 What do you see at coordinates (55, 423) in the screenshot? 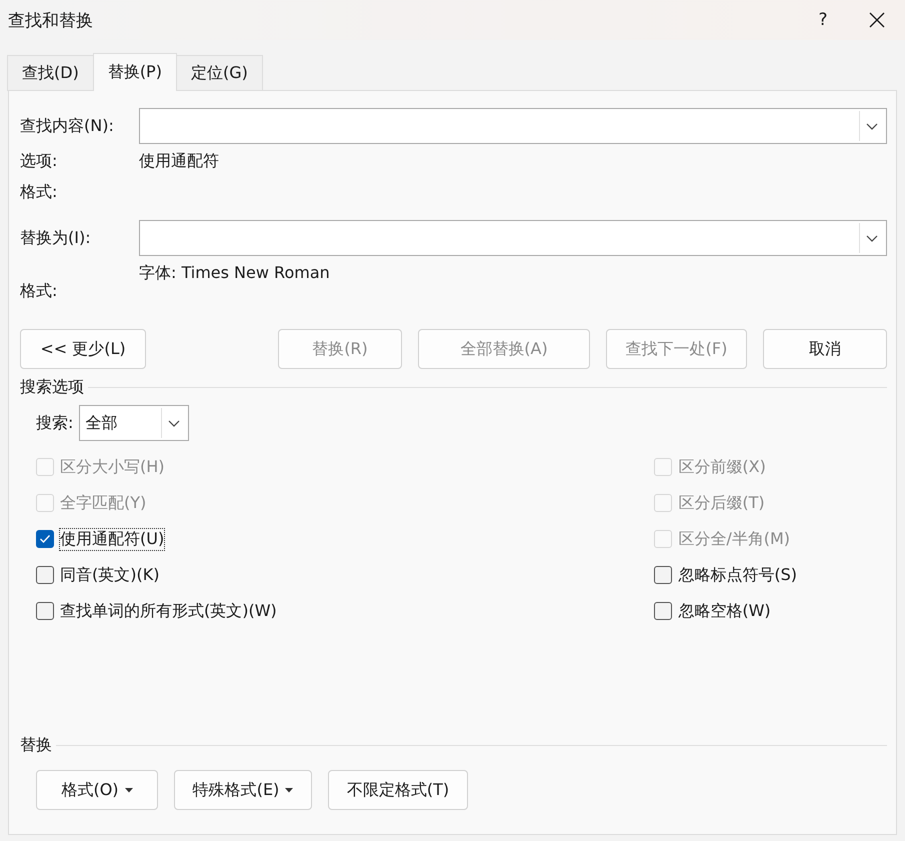
I see `search-label: 搜索:` at bounding box center [55, 423].